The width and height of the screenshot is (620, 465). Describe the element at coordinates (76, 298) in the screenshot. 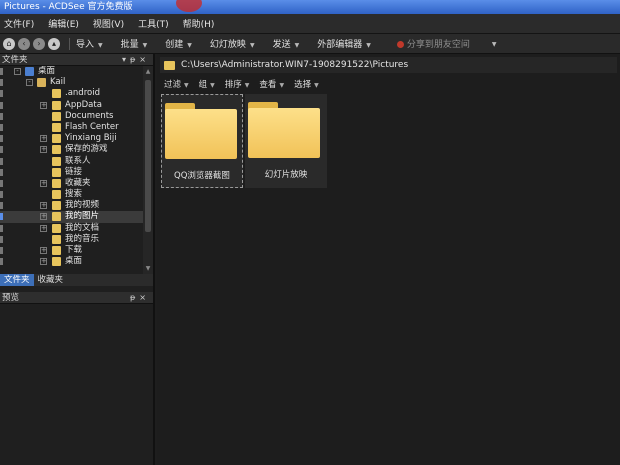

I see `preview-panel-header: 预览 ᵽ×` at that location.